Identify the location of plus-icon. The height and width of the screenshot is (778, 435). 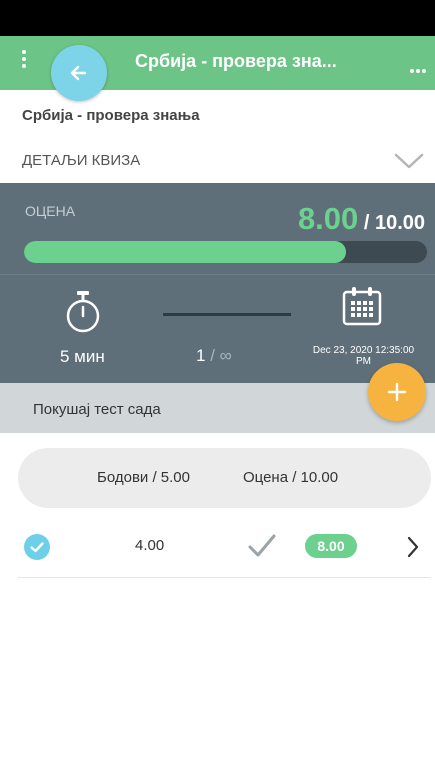
(397, 392).